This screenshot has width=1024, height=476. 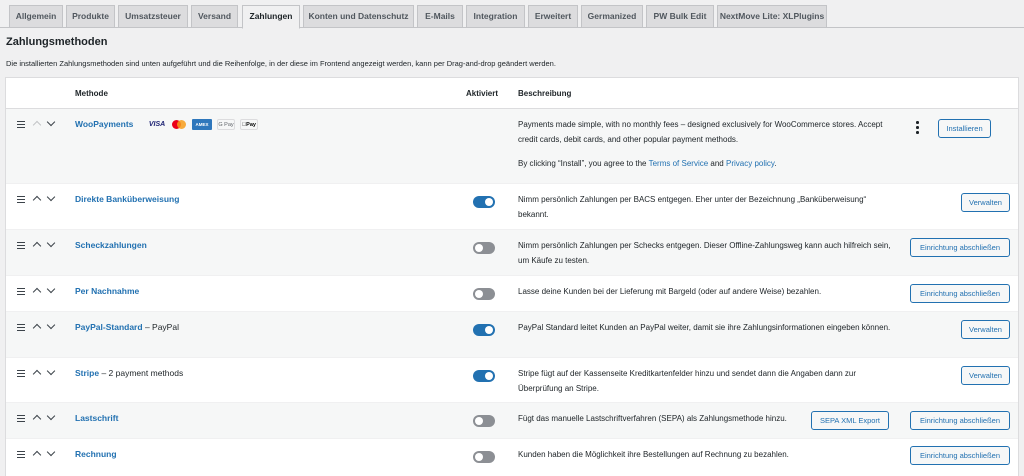 I want to click on tab-pw-bulk-edit: PW Bulk Edit, so click(x=680, y=16).